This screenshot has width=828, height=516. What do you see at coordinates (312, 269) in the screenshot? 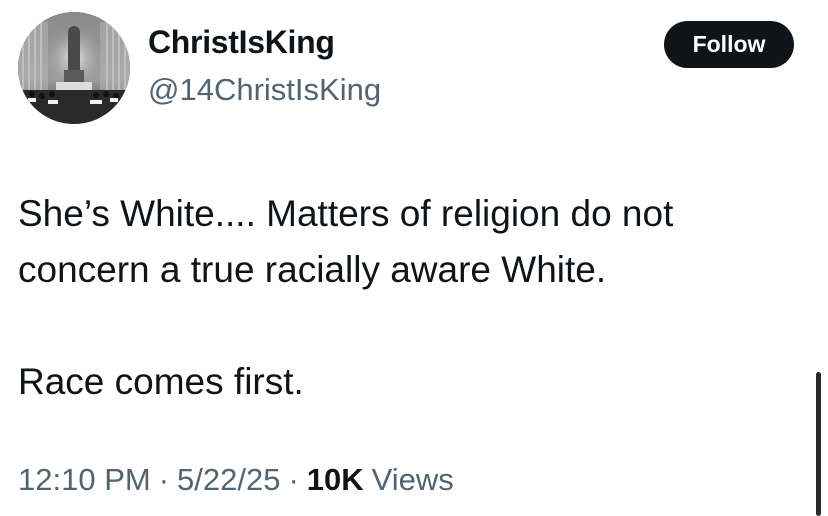
I see `tweet-text-line: concern a true racially aware White.` at bounding box center [312, 269].